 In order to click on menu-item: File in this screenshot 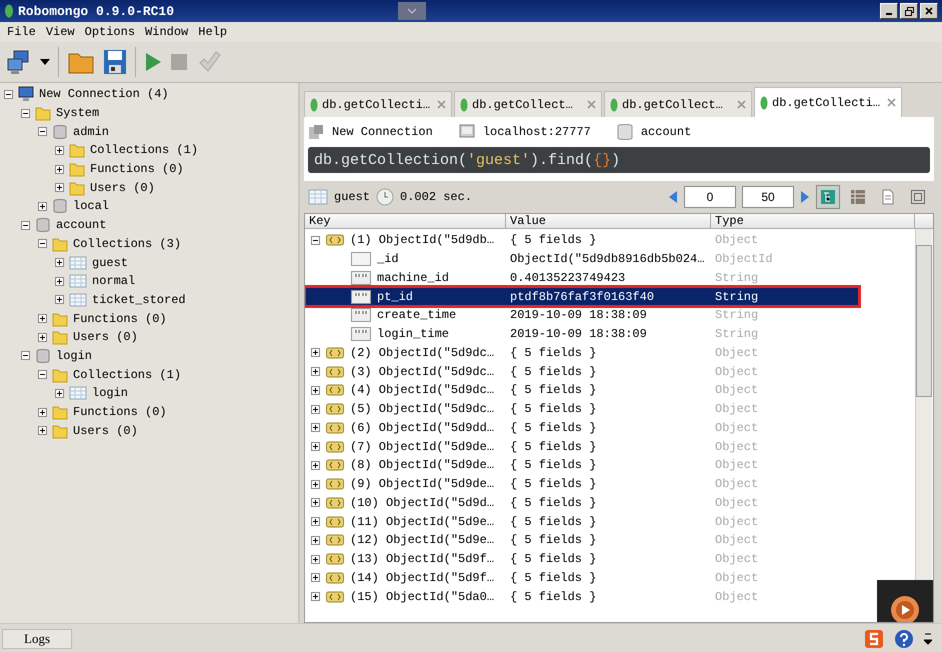, I will do `click(21, 32)`.